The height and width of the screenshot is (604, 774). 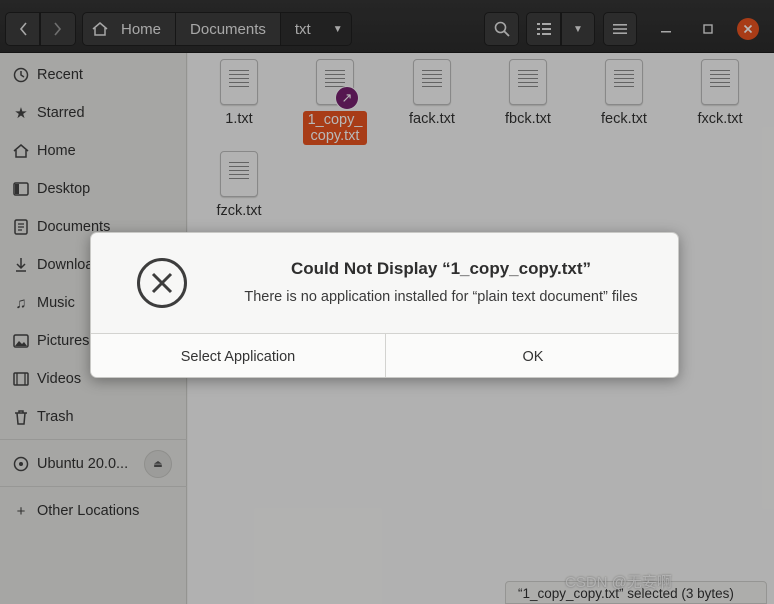 I want to click on error-icon, so click(x=162, y=283).